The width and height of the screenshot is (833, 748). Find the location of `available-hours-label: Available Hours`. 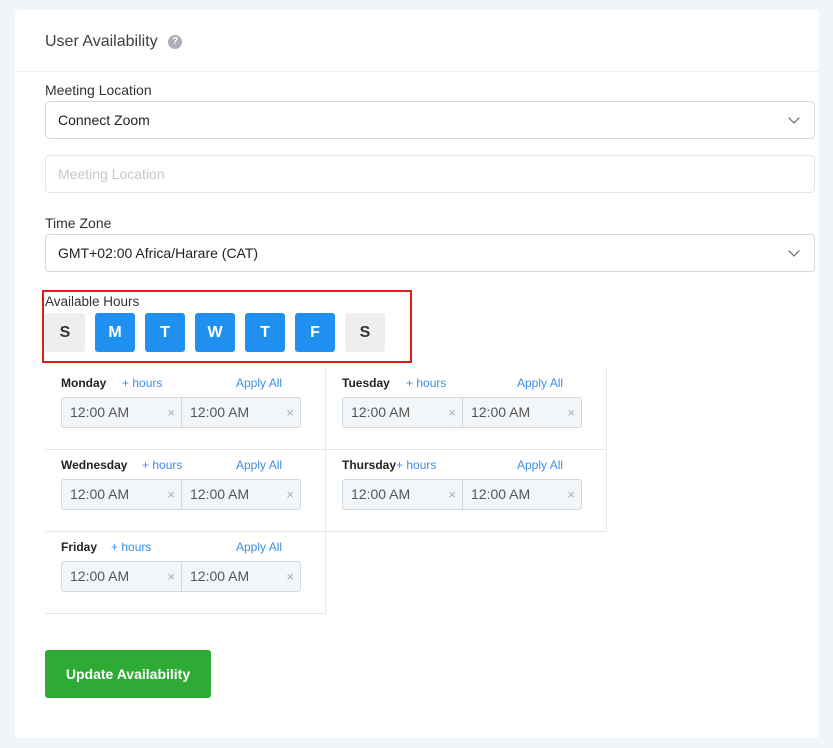

available-hours-label: Available Hours is located at coordinates (92, 301).